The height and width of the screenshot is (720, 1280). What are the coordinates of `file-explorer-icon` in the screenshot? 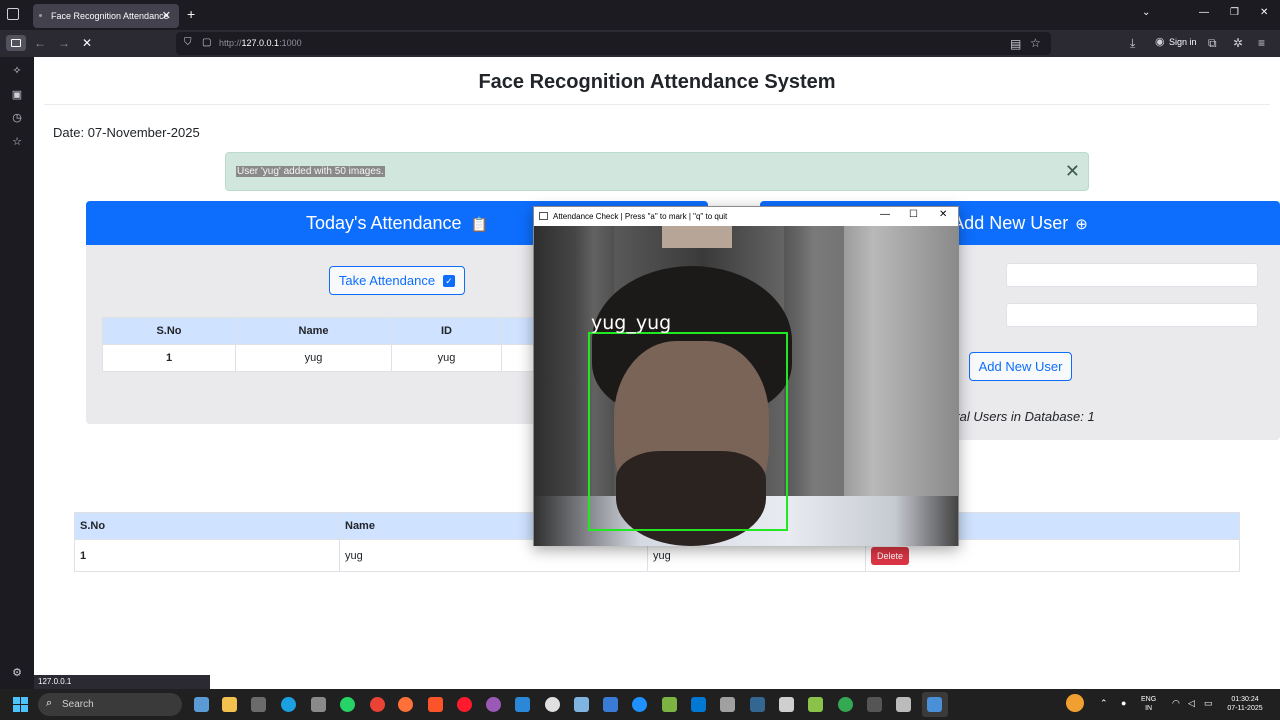 It's located at (229, 704).